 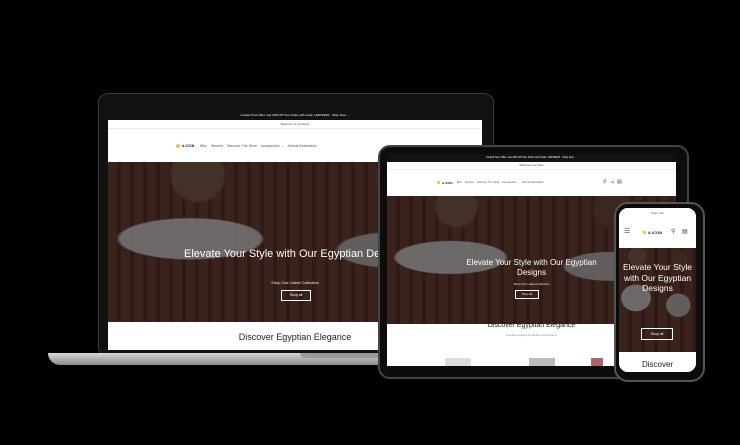 What do you see at coordinates (527, 294) in the screenshot?
I see `tablet-shop-all-button: Shop all` at bounding box center [527, 294].